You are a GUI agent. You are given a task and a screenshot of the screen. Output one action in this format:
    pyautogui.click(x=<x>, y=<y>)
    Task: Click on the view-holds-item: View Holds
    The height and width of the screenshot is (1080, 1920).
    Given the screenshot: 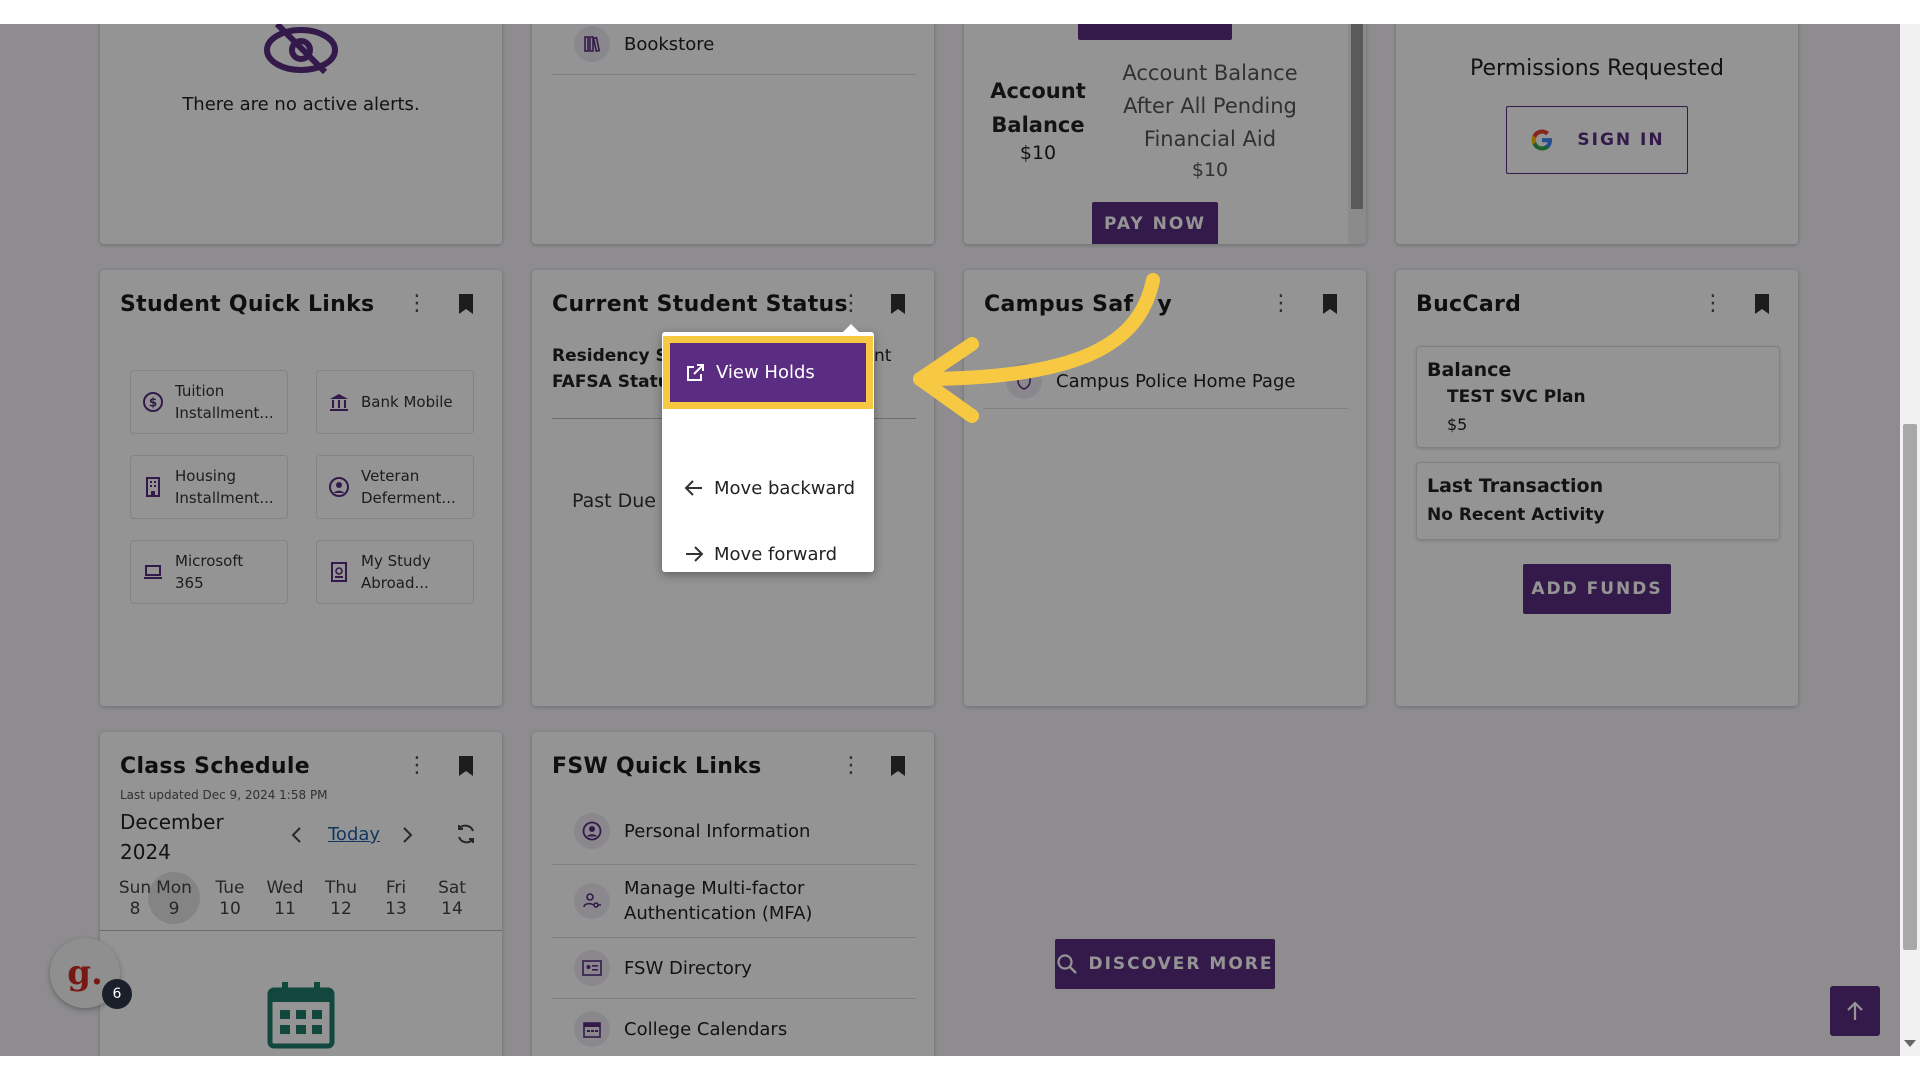 What is the action you would take?
    pyautogui.click(x=768, y=372)
    